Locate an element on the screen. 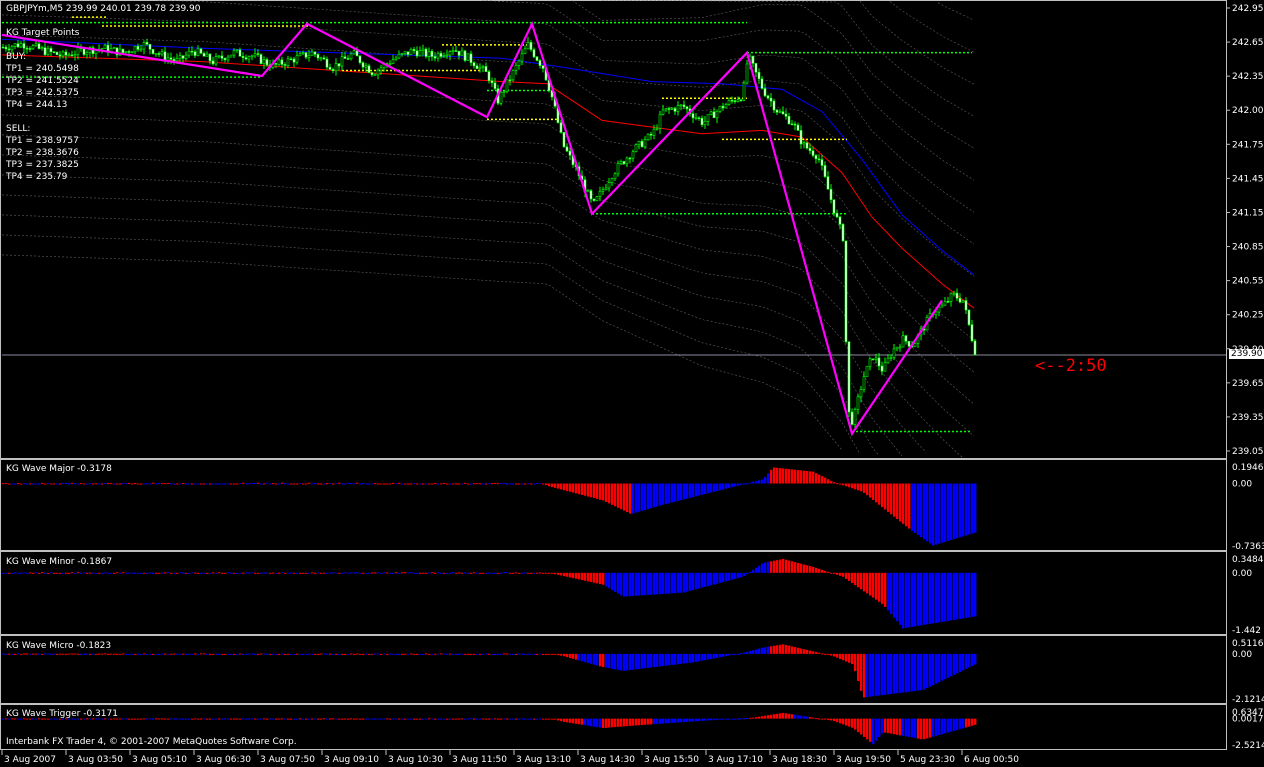 The height and width of the screenshot is (767, 1264). wave-trigger-title: KG Wave Trigger -0.3171 is located at coordinates (62, 714).